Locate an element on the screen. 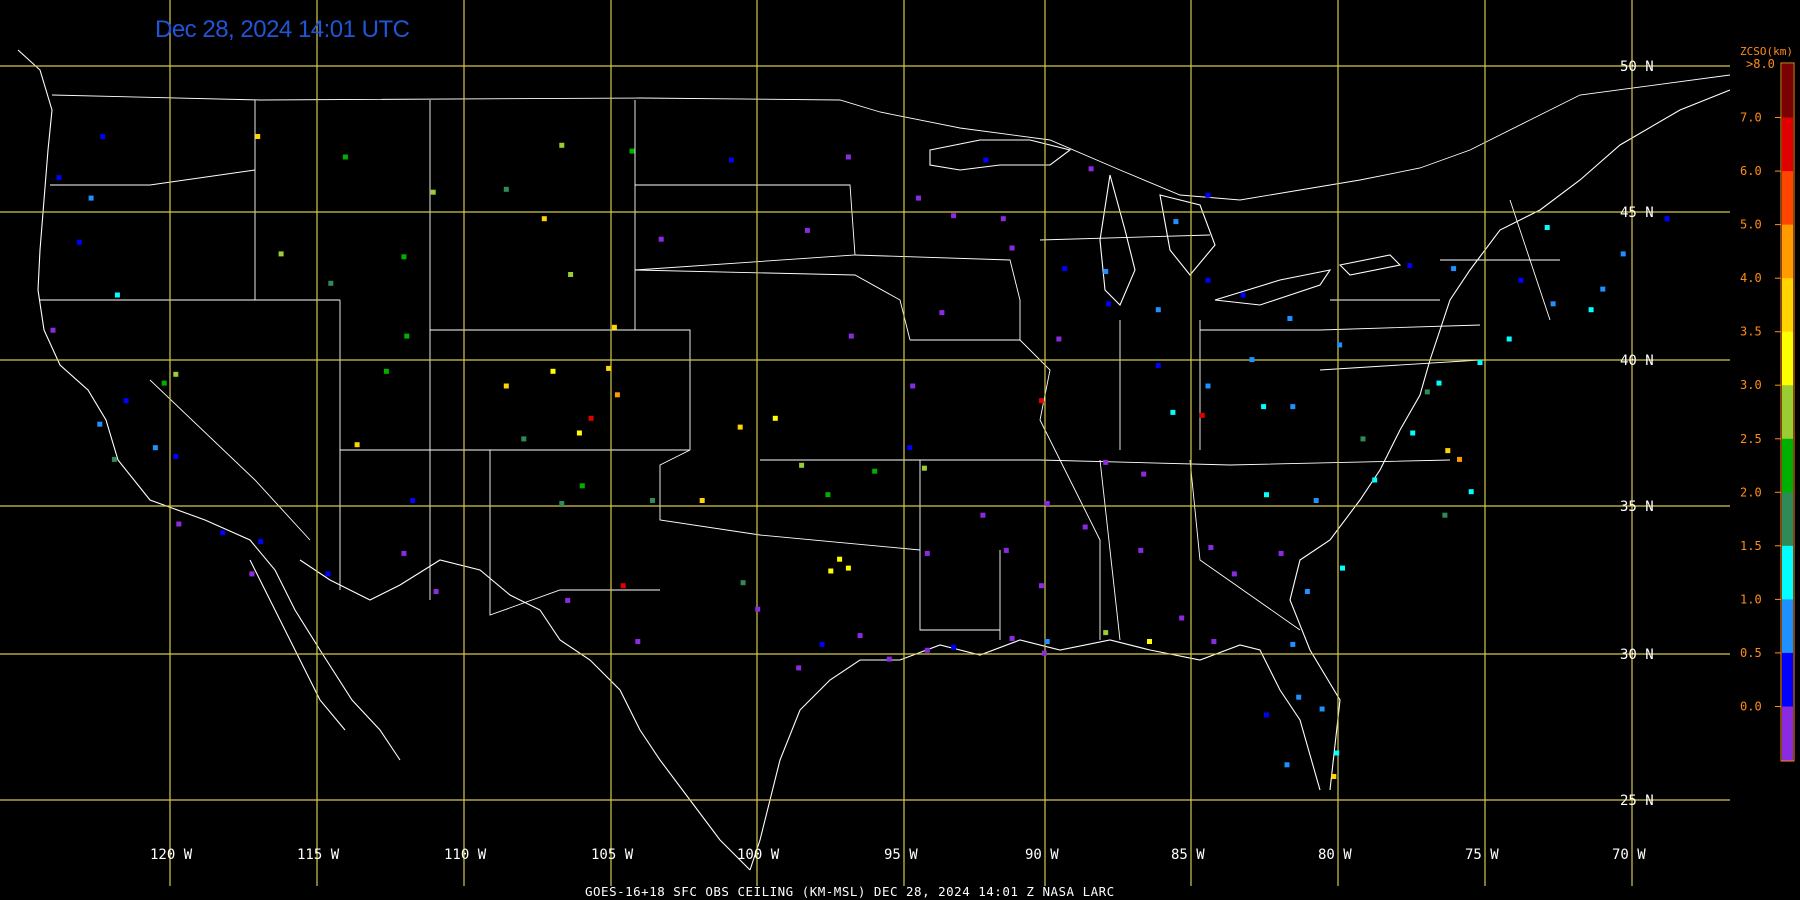 This screenshot has height=900, width=1800. lat-label: 40 N is located at coordinates (1637, 361).